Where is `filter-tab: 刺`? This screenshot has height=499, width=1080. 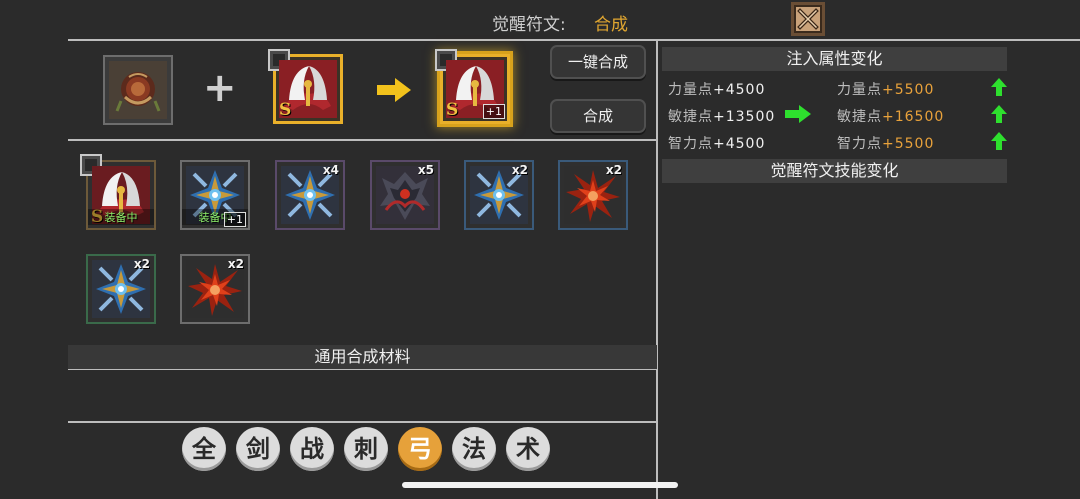
filter-tab: 刺 is located at coordinates (366, 449).